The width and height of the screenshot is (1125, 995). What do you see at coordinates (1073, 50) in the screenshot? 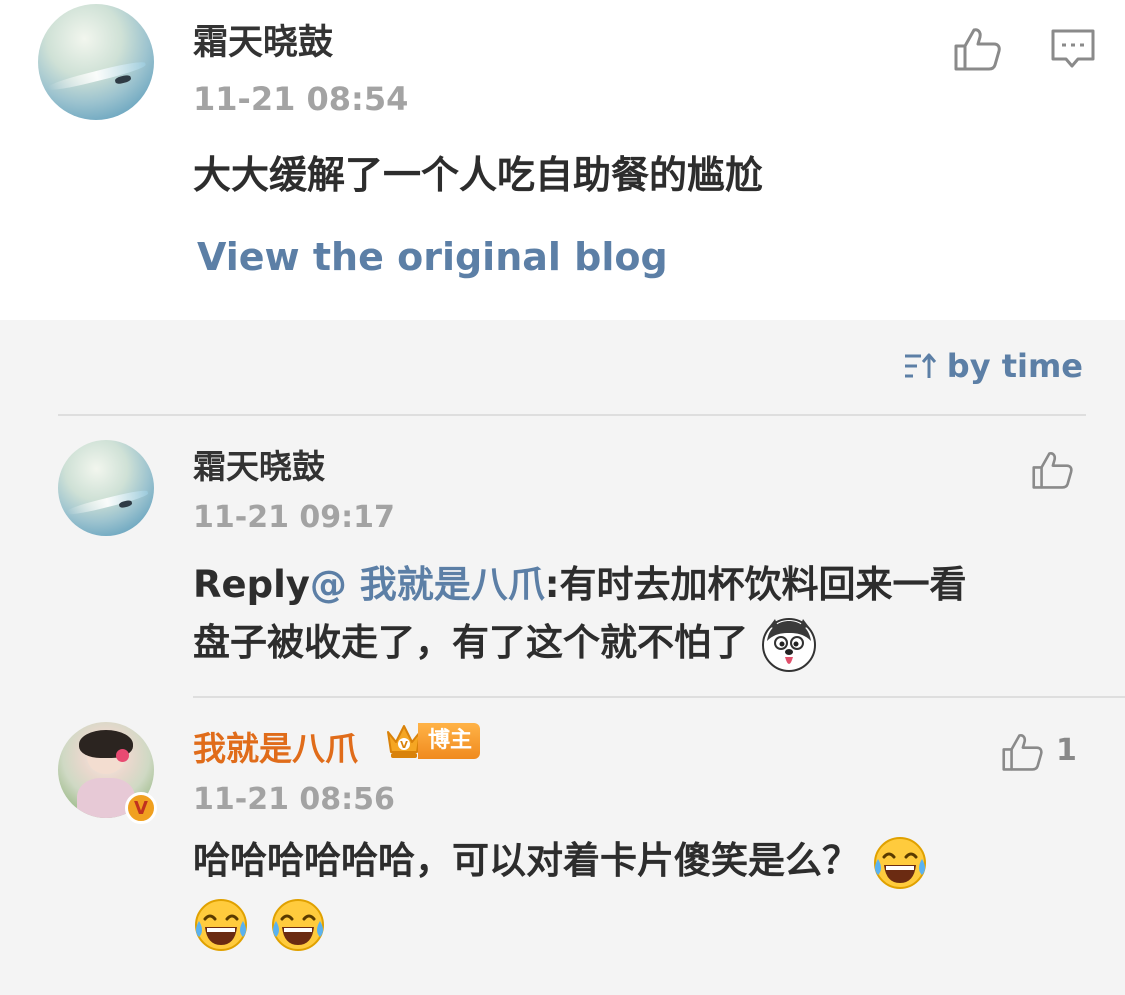
I see `comment-icon` at bounding box center [1073, 50].